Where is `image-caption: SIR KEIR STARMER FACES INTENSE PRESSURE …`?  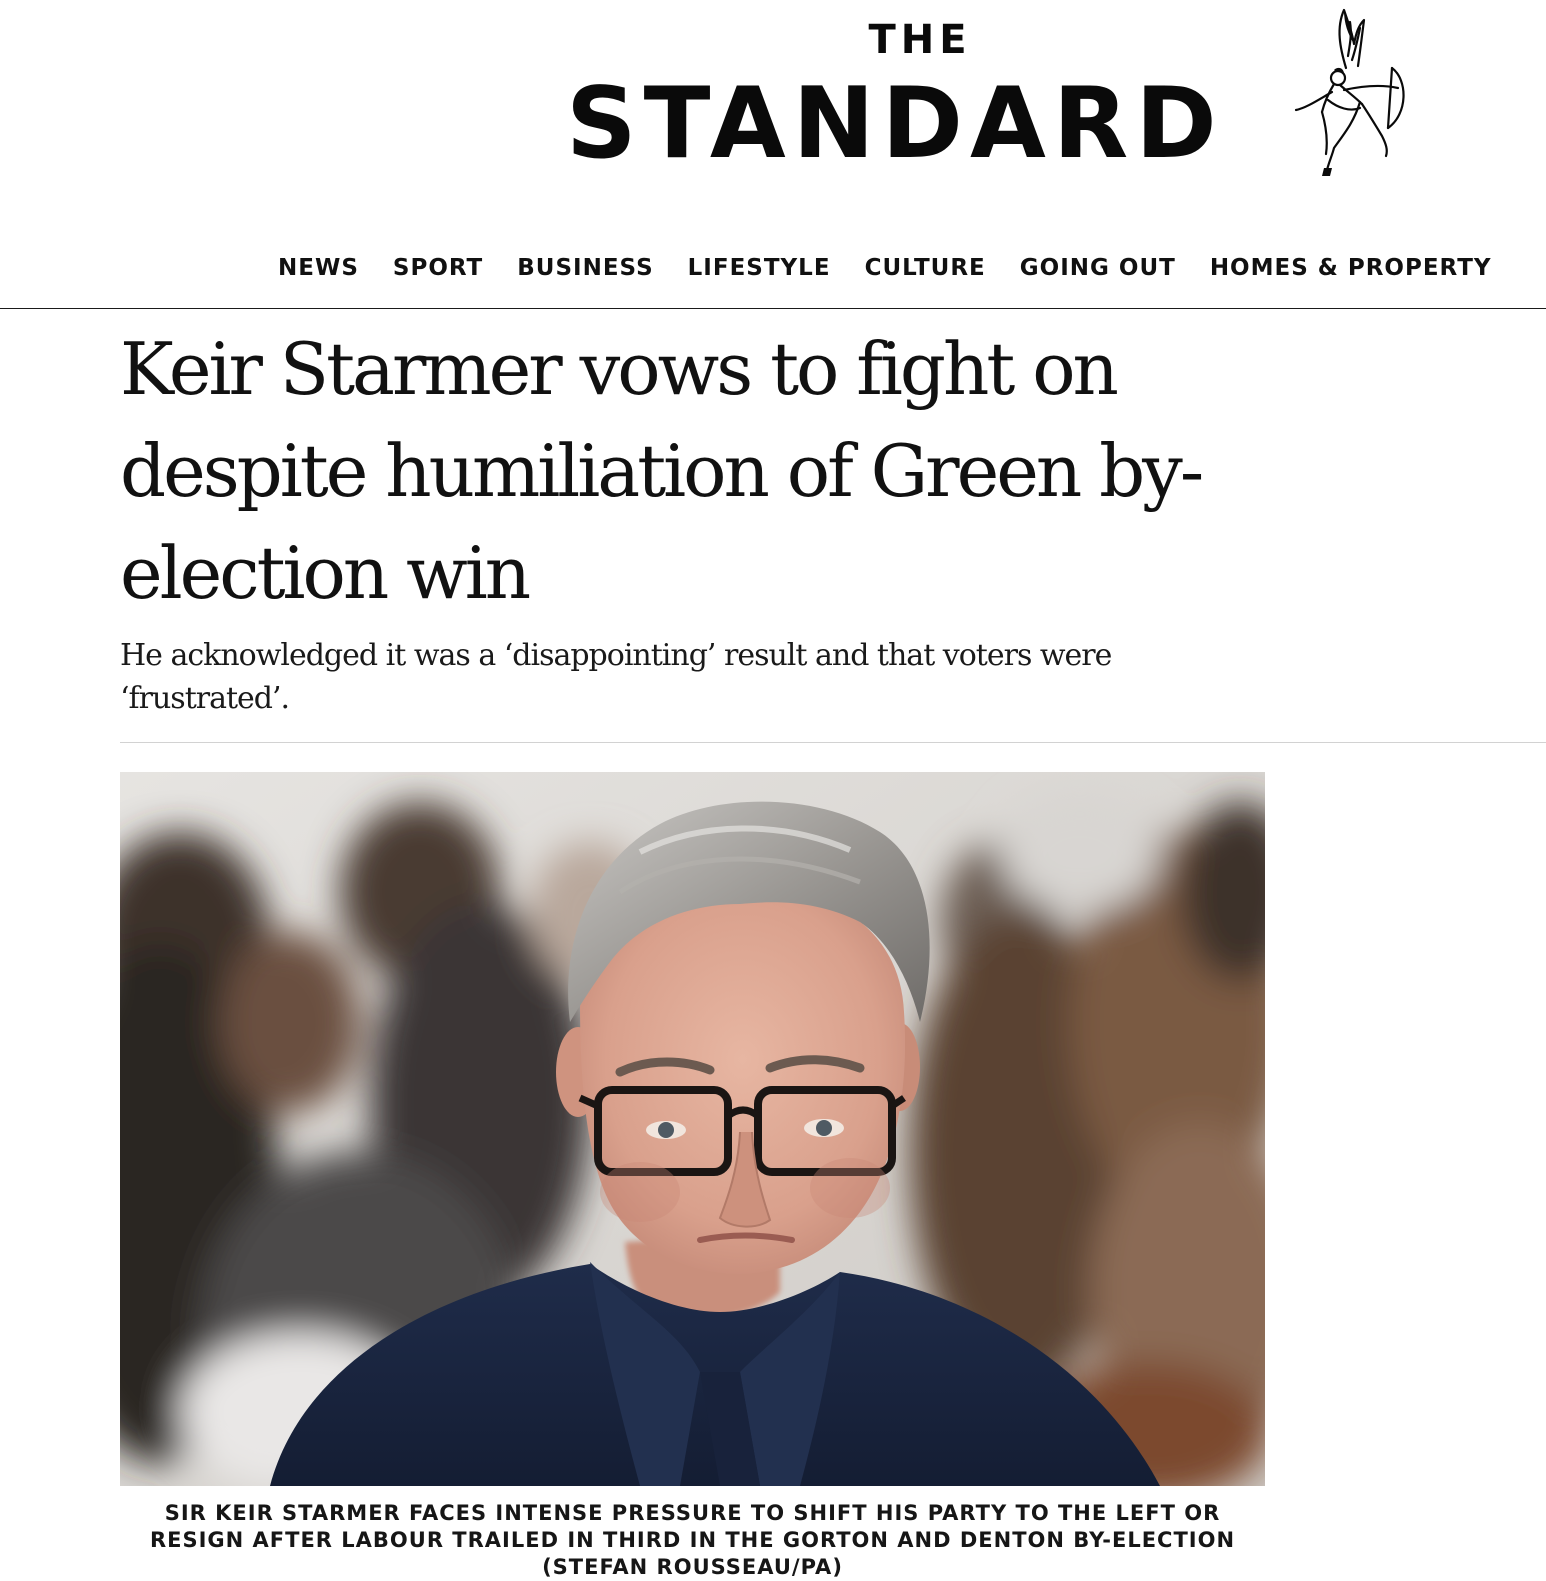 image-caption: SIR KEIR STARMER FACES INTENSE PRESSURE … is located at coordinates (692, 1540).